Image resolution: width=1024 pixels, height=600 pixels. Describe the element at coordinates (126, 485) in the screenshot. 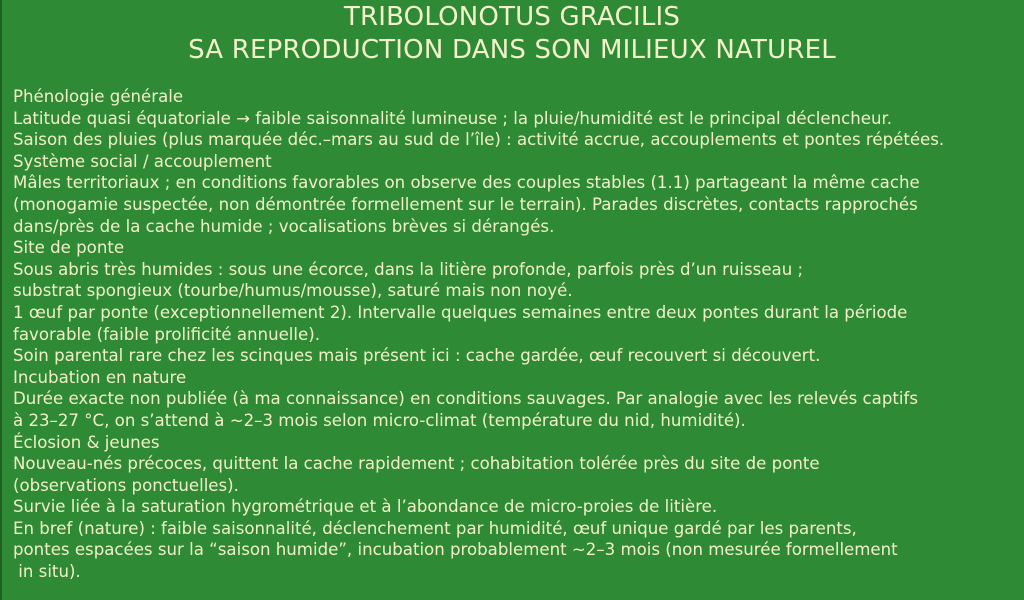

I see `text-line: (observations ponctuelles).` at that location.